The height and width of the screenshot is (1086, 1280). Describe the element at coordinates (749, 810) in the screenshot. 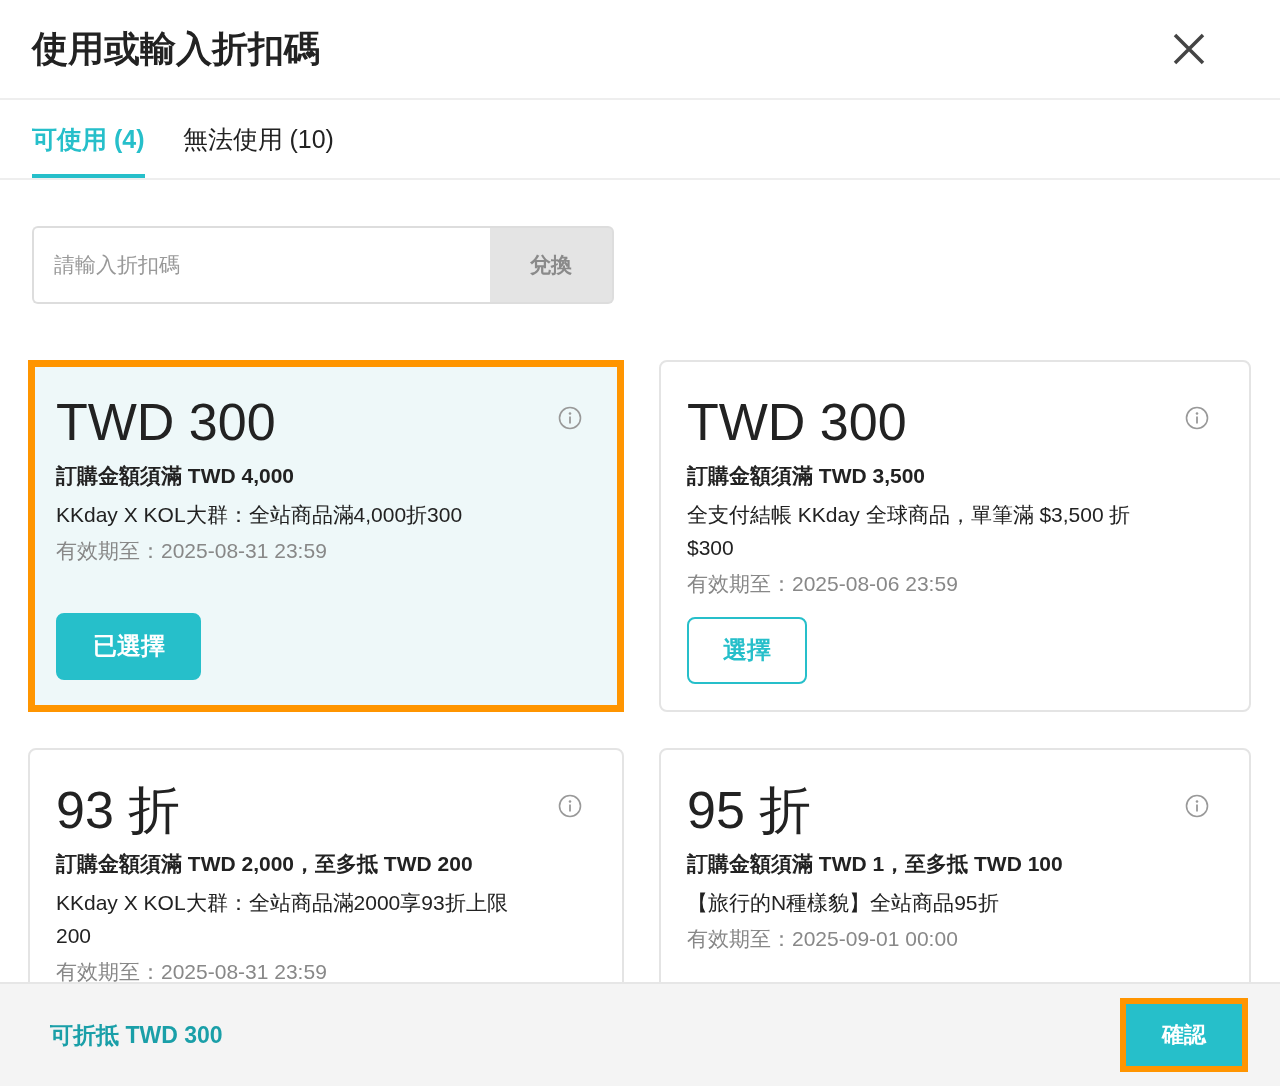

I see `coupon-amount: 95 折` at that location.